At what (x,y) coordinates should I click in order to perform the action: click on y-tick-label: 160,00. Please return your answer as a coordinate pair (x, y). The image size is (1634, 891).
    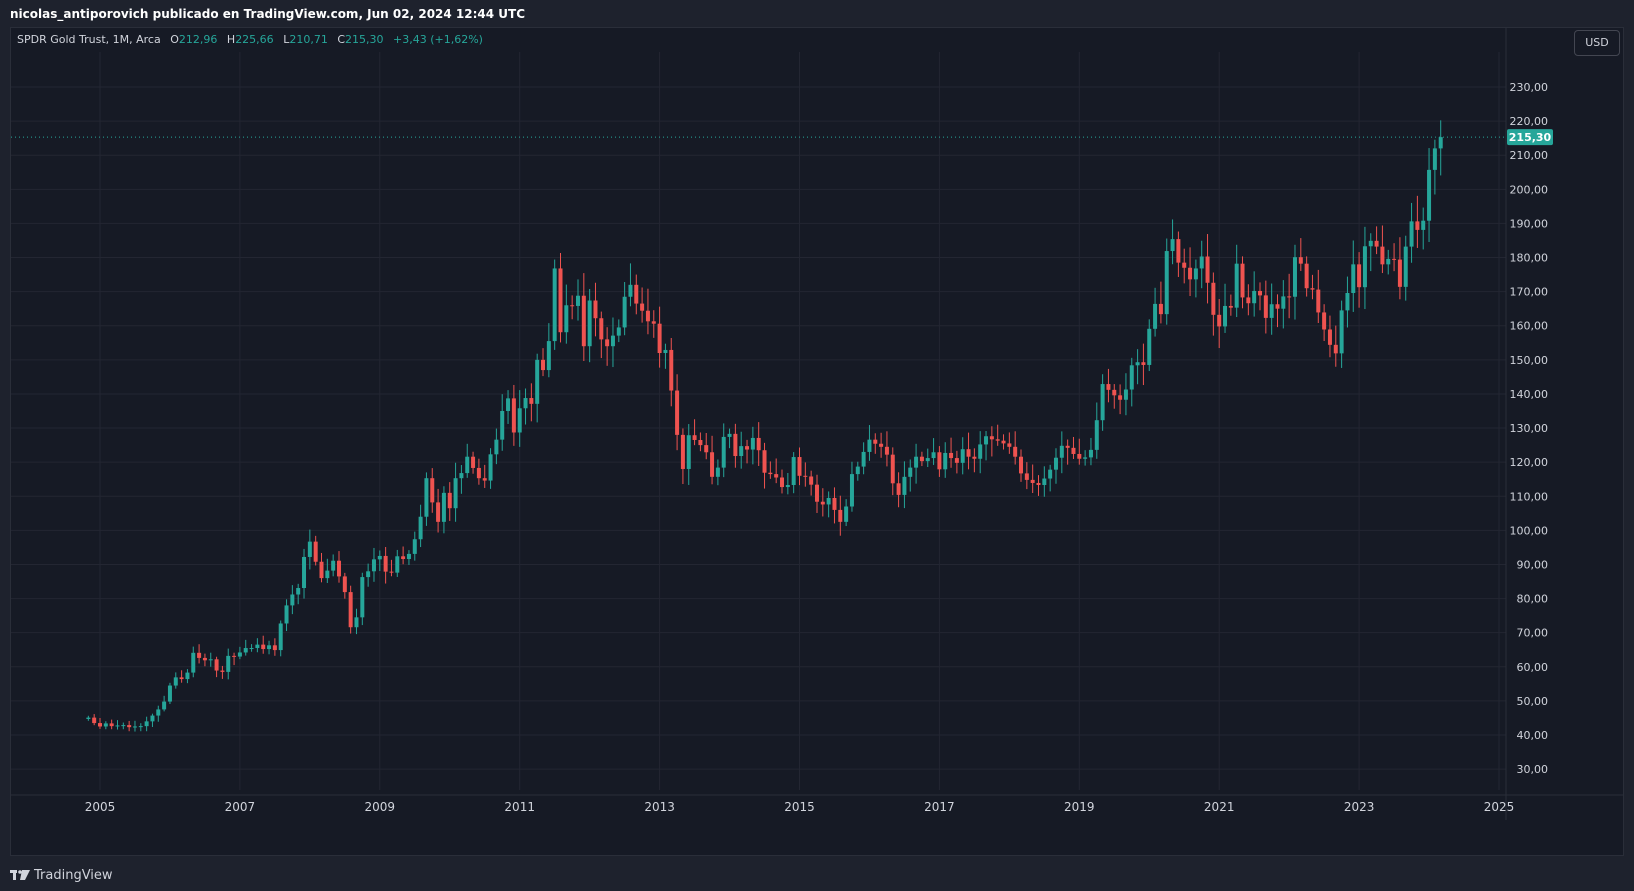
    Looking at the image, I should click on (1529, 326).